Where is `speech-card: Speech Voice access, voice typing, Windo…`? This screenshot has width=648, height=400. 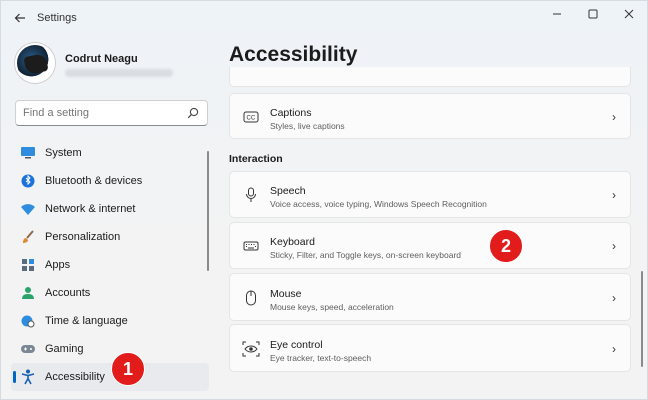
speech-card: Speech Voice access, voice typing, Windo… is located at coordinates (430, 194).